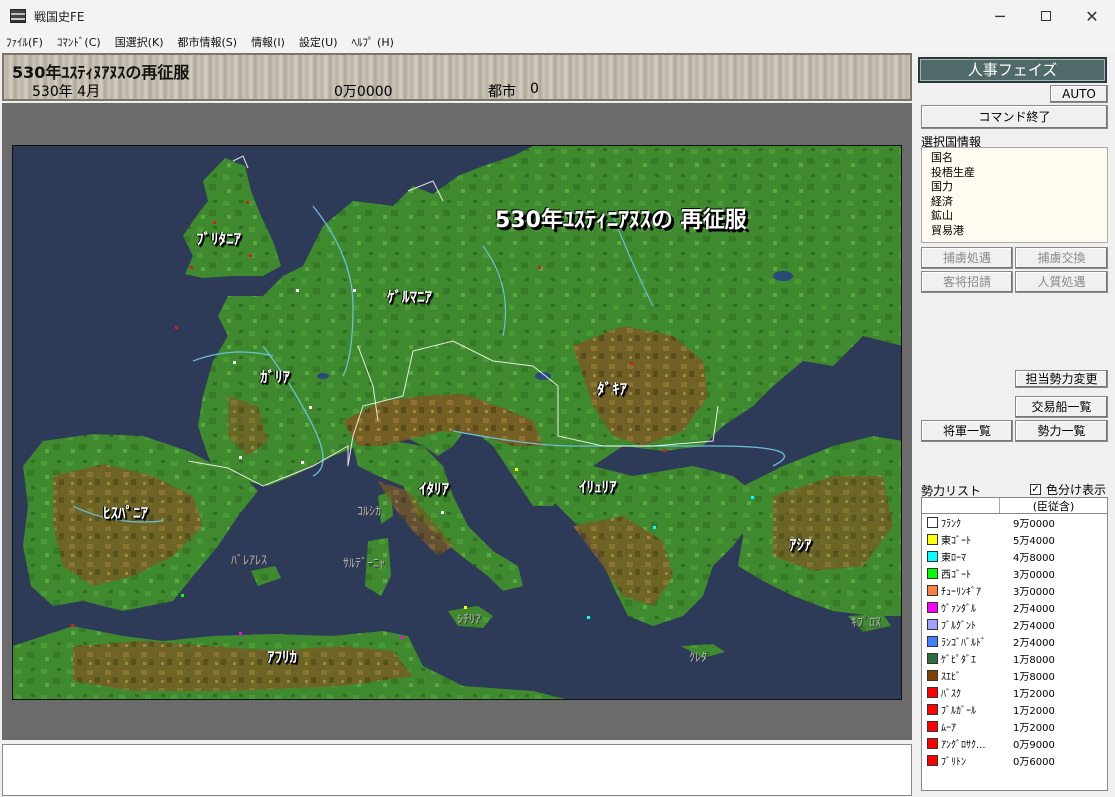  What do you see at coordinates (66, 92) in the screenshot?
I see `current-date: 530年 4月` at bounding box center [66, 92].